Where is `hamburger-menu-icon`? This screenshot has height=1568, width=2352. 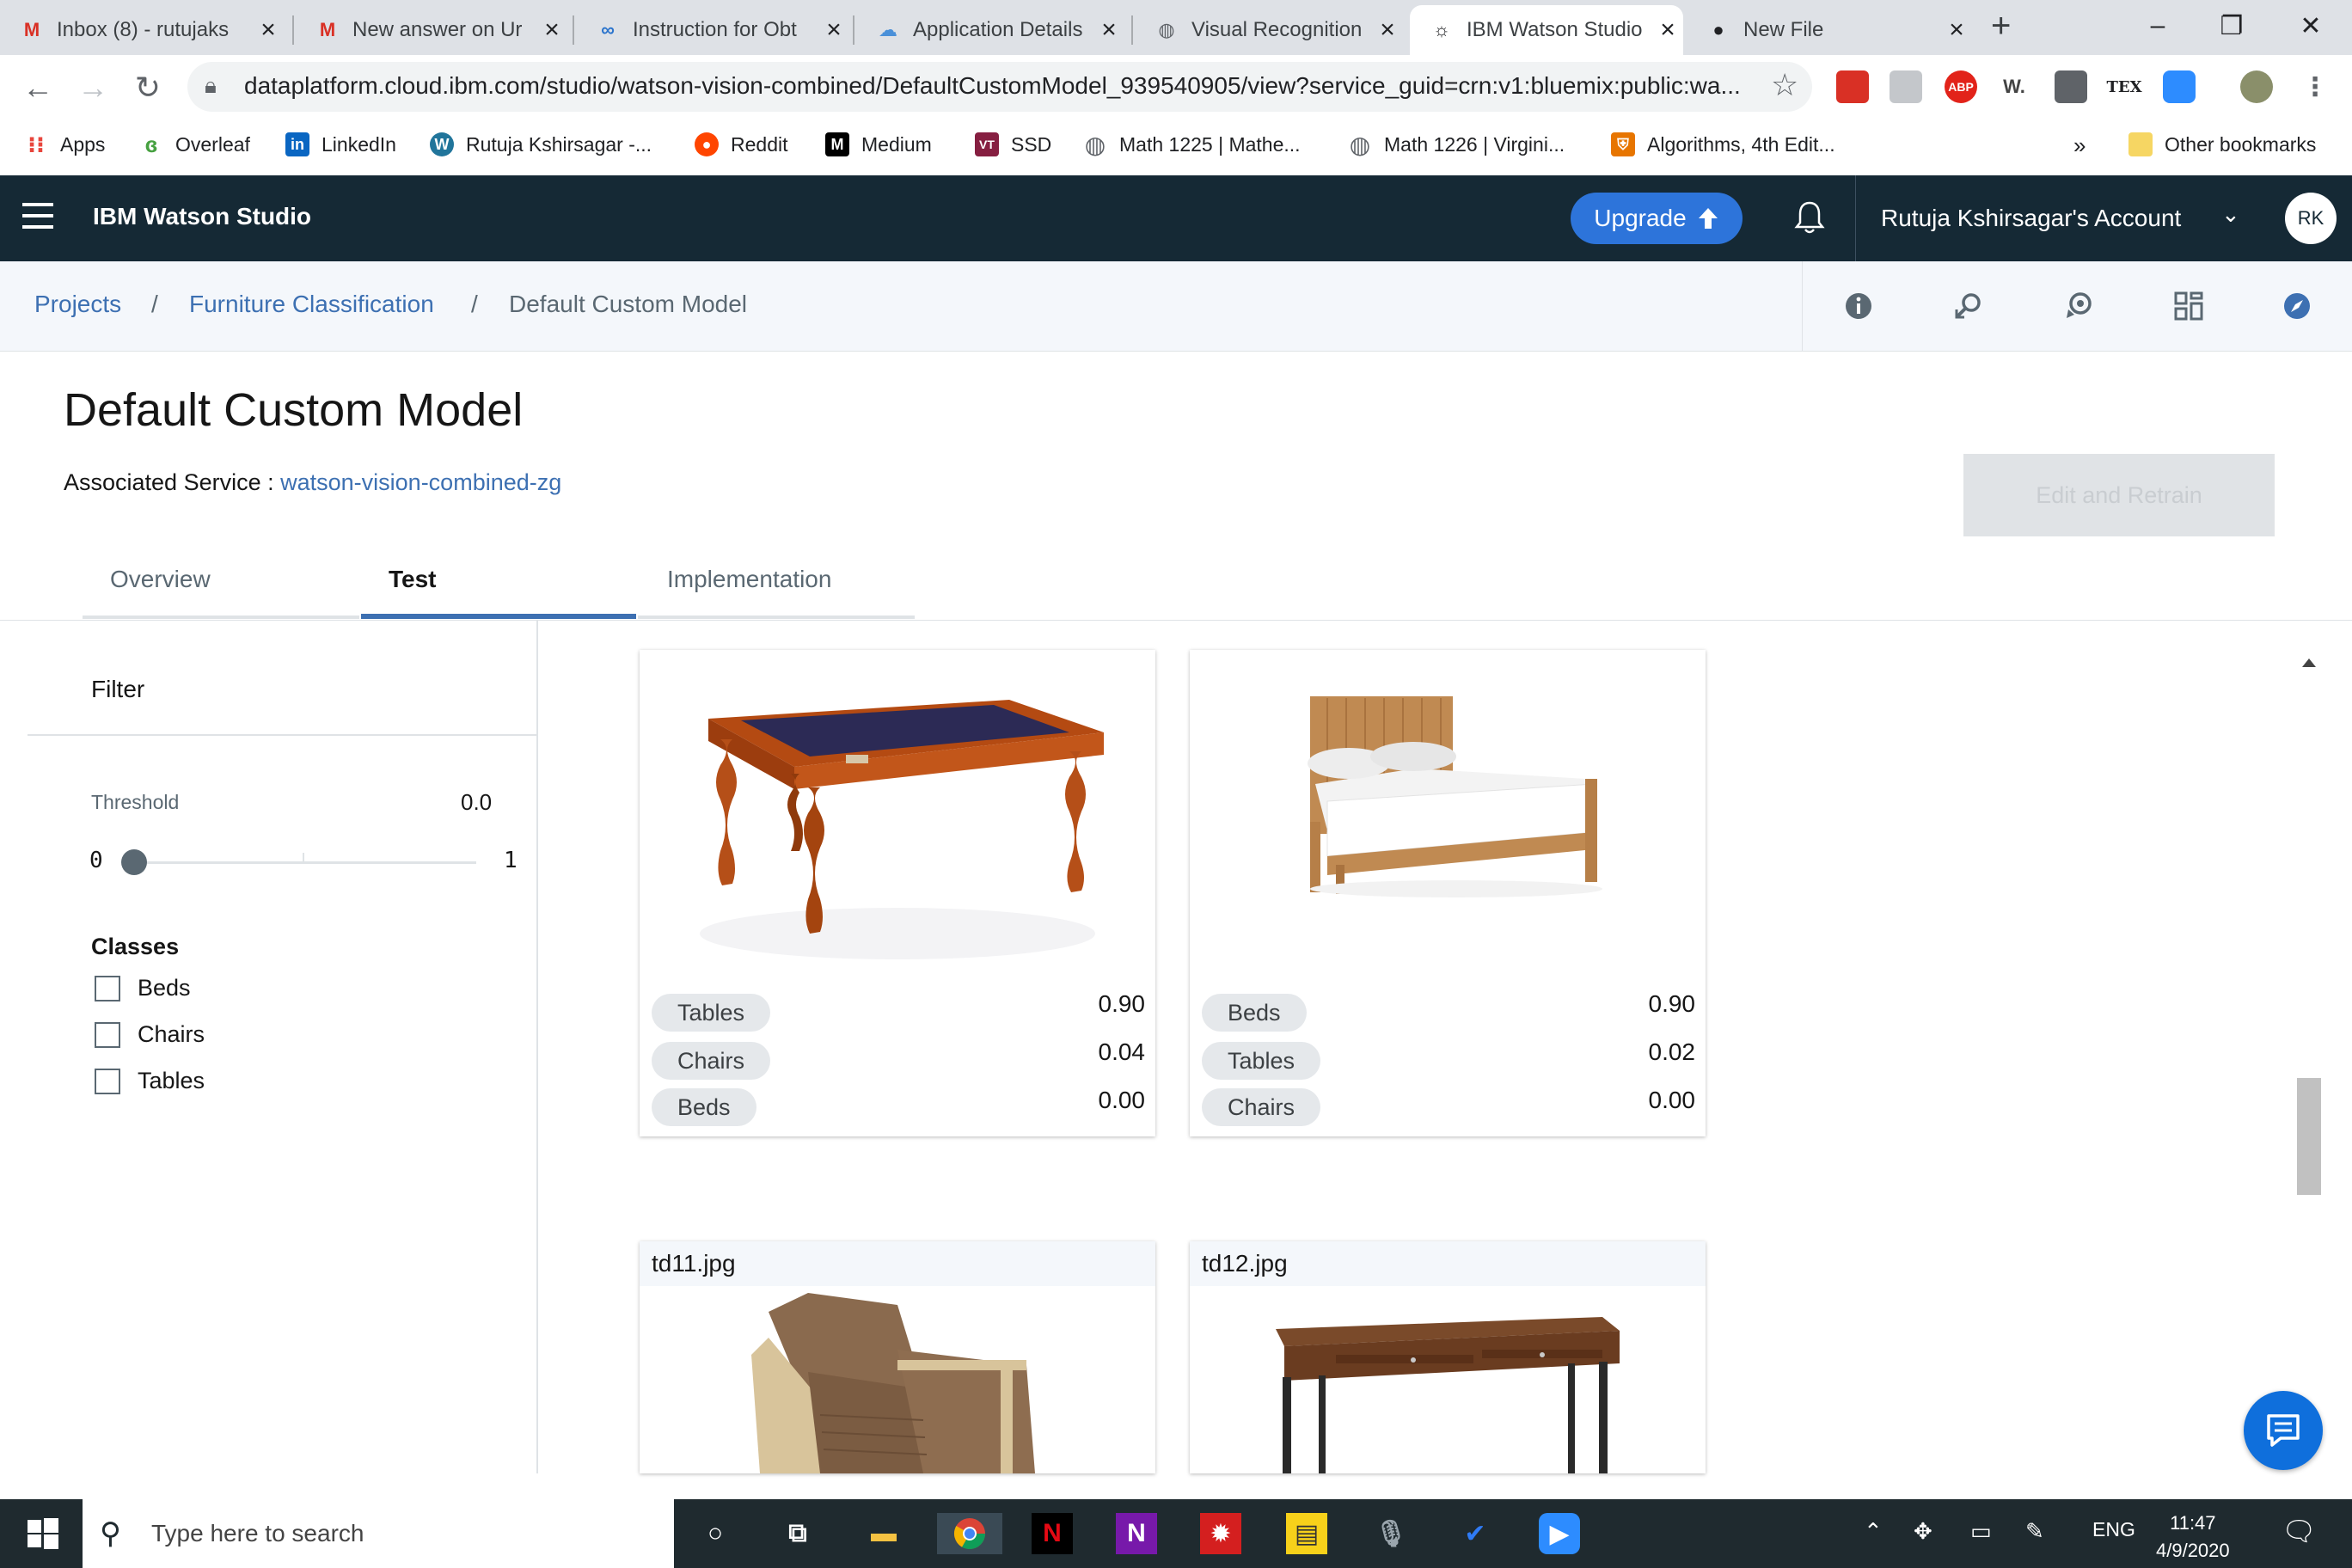 hamburger-menu-icon is located at coordinates (37, 218).